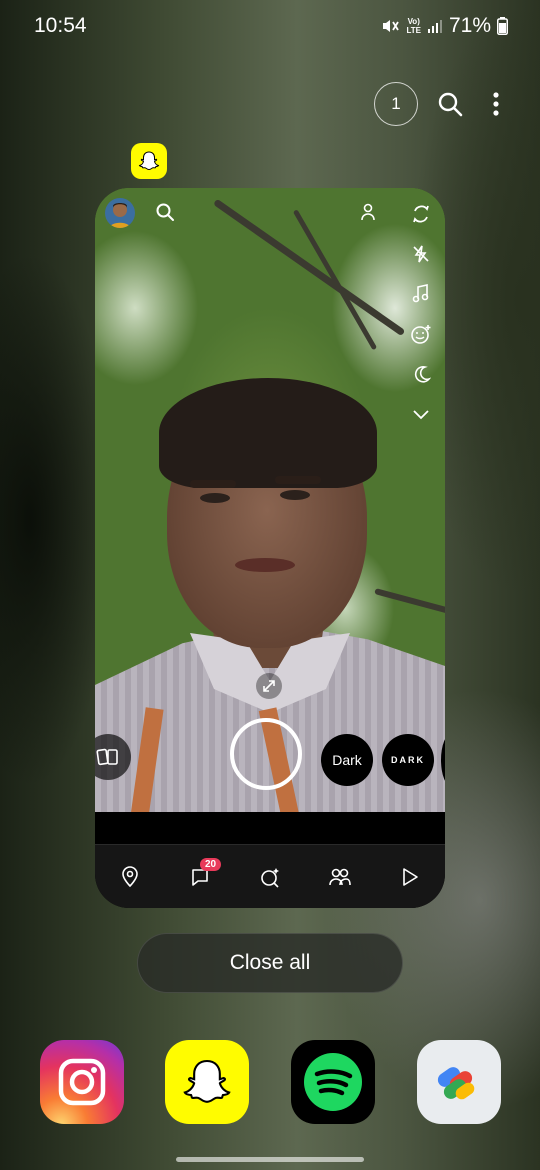 The width and height of the screenshot is (540, 1170). I want to click on stories-friends-icon, so click(340, 877).